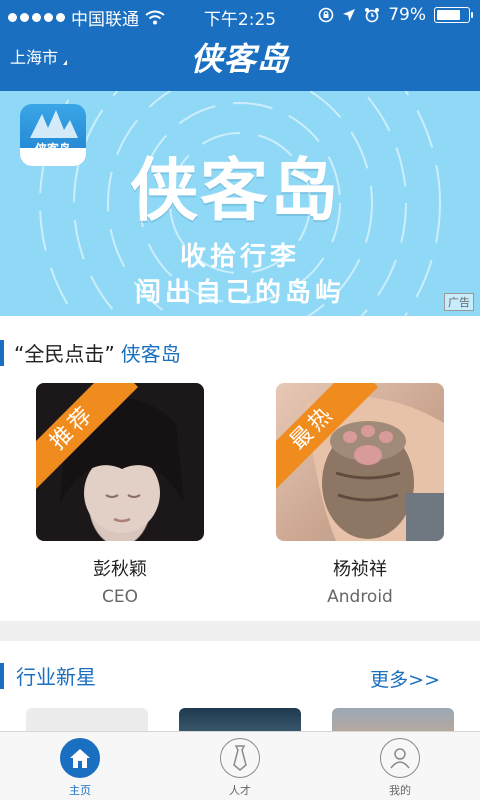 The height and width of the screenshot is (800, 480). I want to click on tab-mine: 我的, so click(400, 766).